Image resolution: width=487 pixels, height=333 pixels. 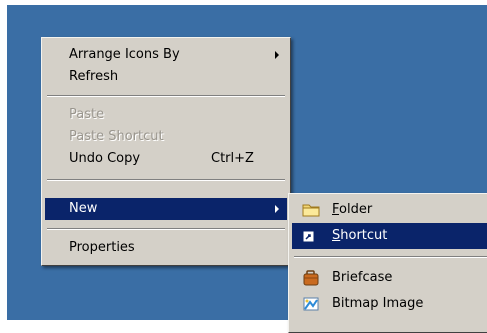 What do you see at coordinates (311, 304) in the screenshot?
I see `bitmap-image-icon` at bounding box center [311, 304].